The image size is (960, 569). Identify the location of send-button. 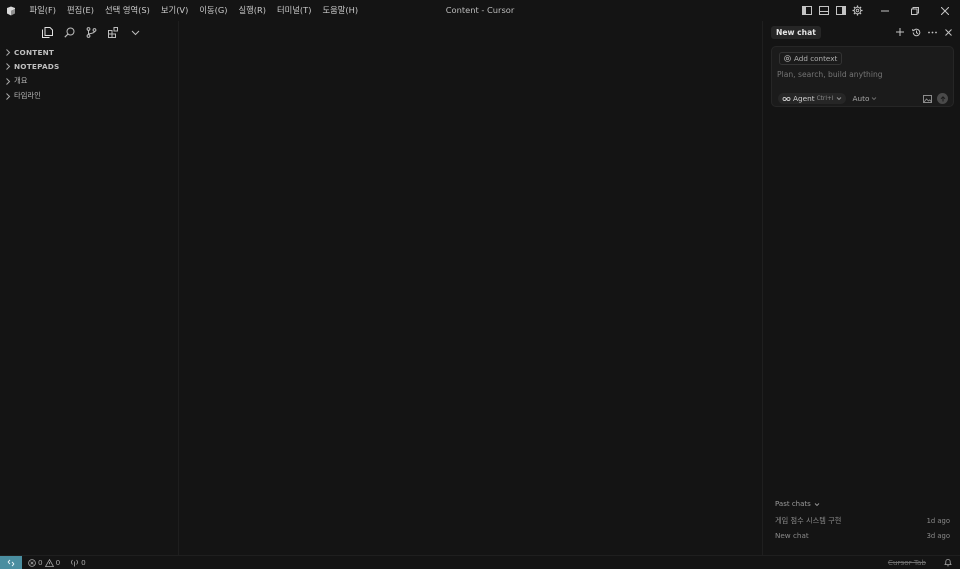
(942, 98).